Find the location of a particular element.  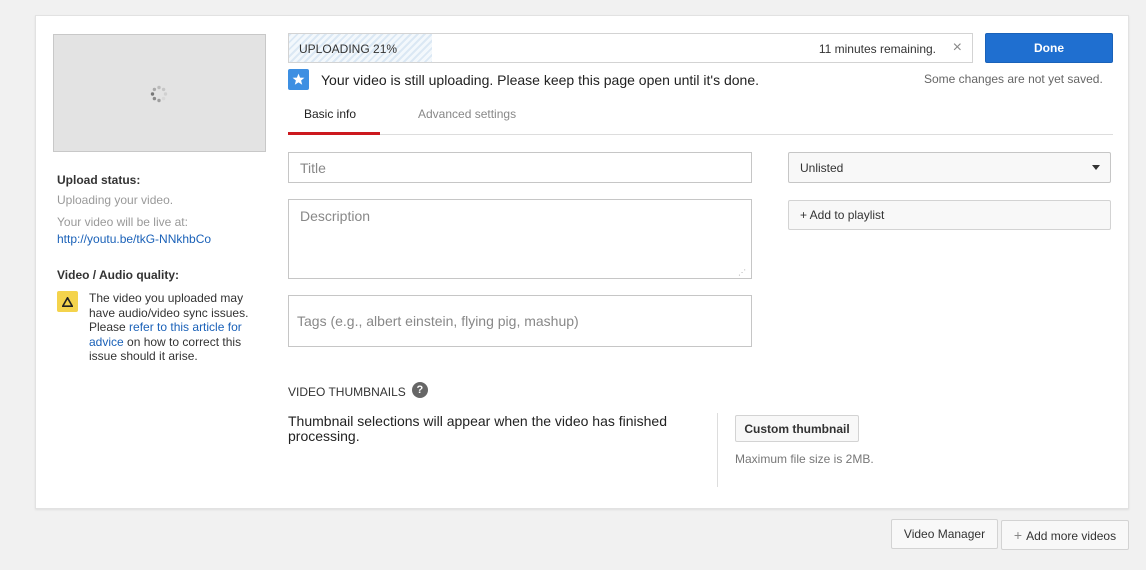

video-manager-button: Video Manager is located at coordinates (944, 534).